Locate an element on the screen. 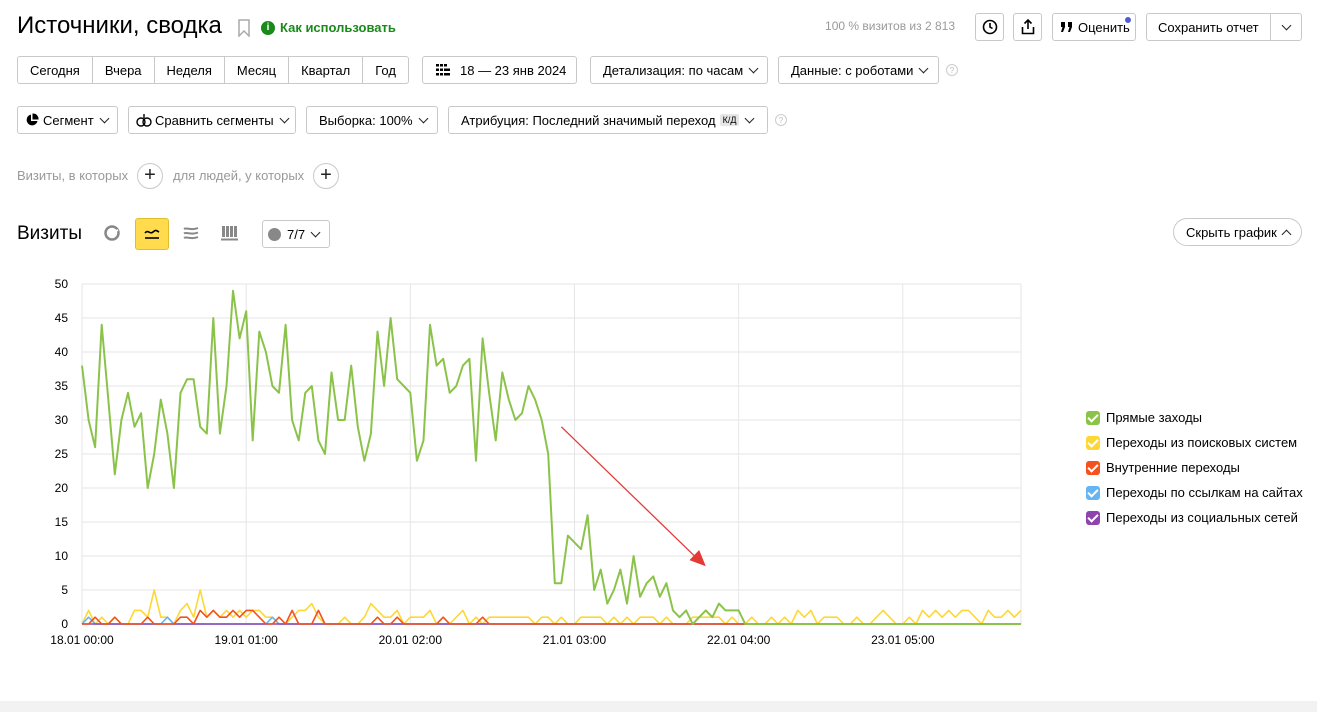 The height and width of the screenshot is (712, 1317). legend-label: Внутренние переходы is located at coordinates (1173, 467).